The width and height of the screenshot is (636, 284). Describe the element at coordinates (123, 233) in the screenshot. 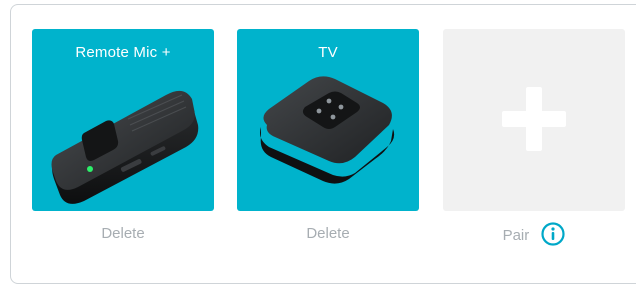

I see `delete-remote-mic-button: Delete` at that location.